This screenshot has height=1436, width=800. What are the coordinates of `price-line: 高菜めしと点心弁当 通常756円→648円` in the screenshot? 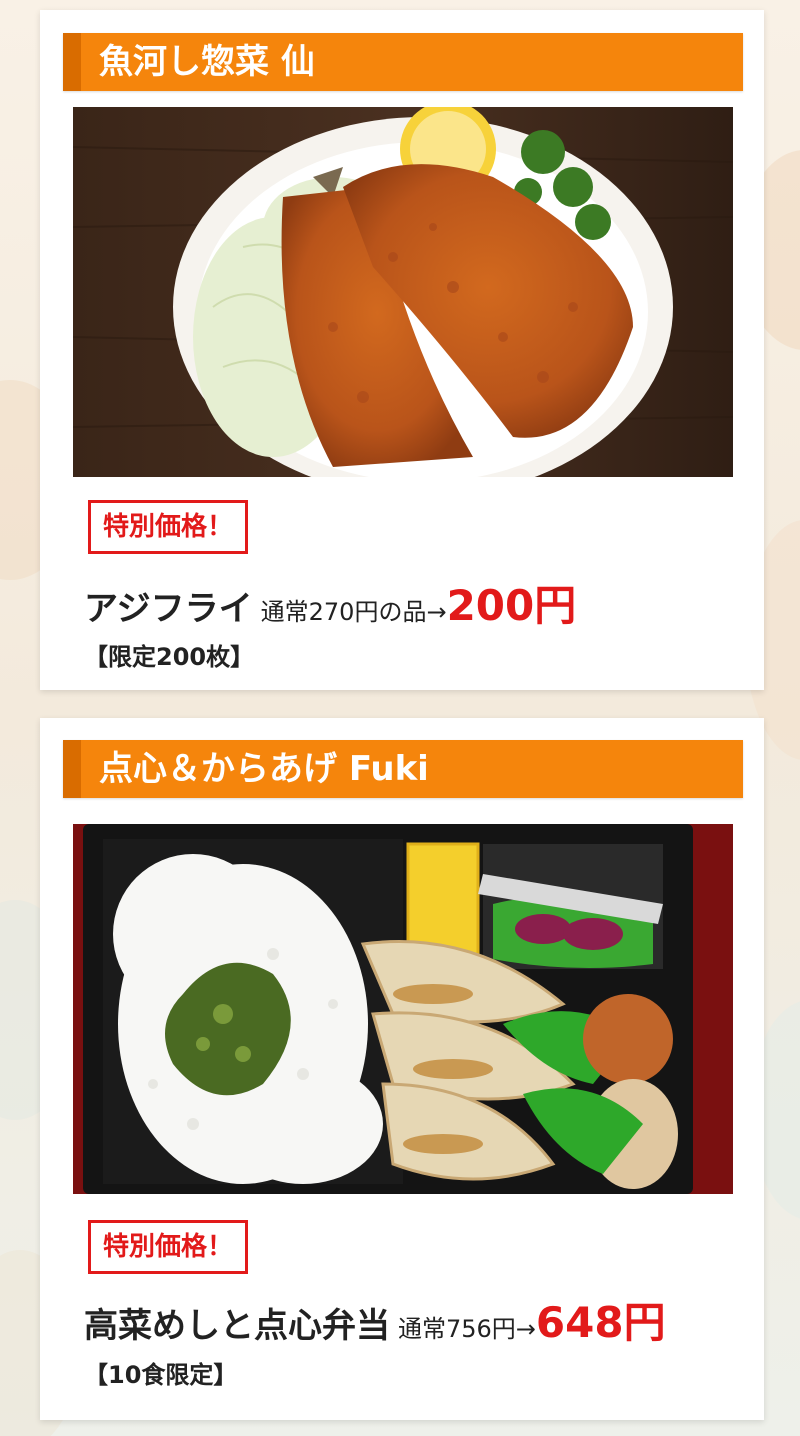 It's located at (375, 1319).